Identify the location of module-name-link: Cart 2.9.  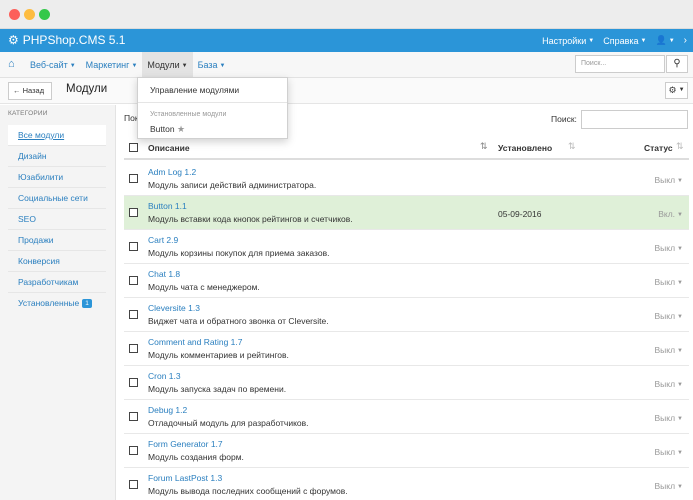
(163, 240).